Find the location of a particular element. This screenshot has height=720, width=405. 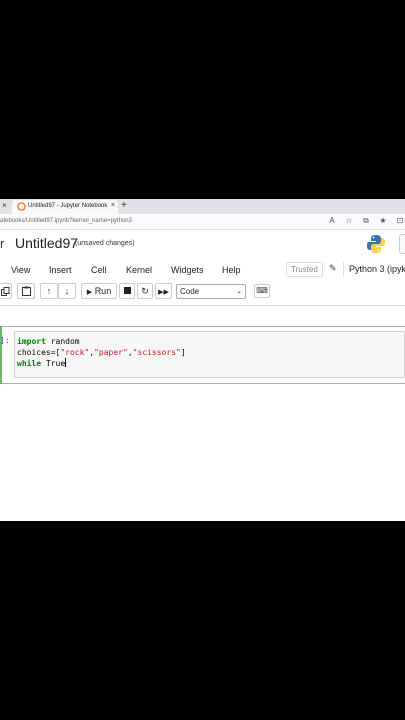

move-up-button: ↑ is located at coordinates (49, 291).